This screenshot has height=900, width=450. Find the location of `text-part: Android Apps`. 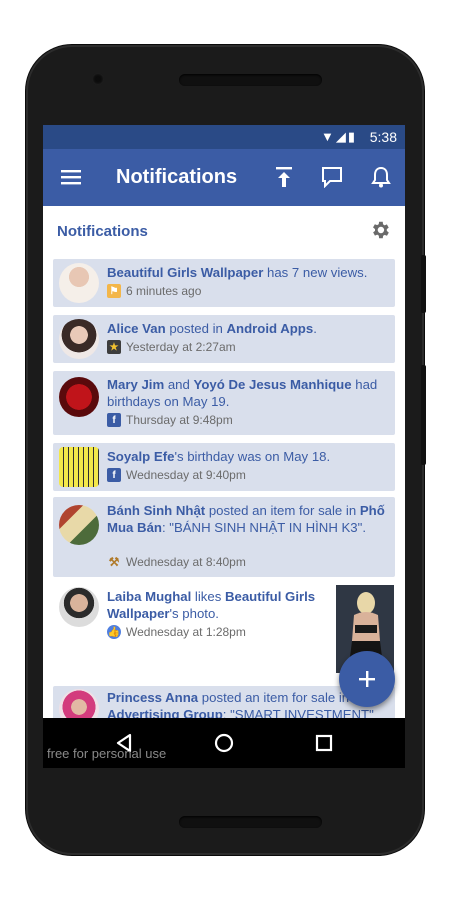

text-part: Android Apps is located at coordinates (270, 328).